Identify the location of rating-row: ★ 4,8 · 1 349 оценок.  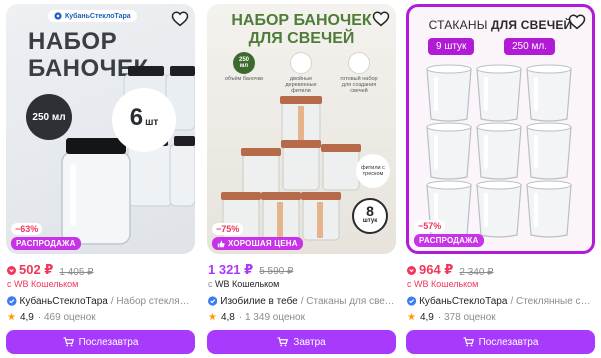
(301, 317).